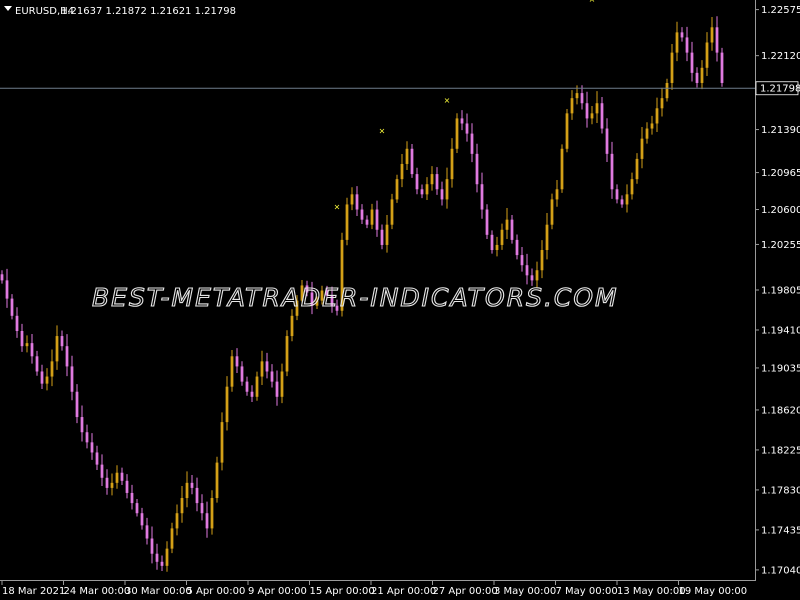 This screenshot has width=800, height=600. Describe the element at coordinates (148, 11) in the screenshot. I see `ohlc-values: 1.21637 1.21872 1.21621 1.21798` at that location.